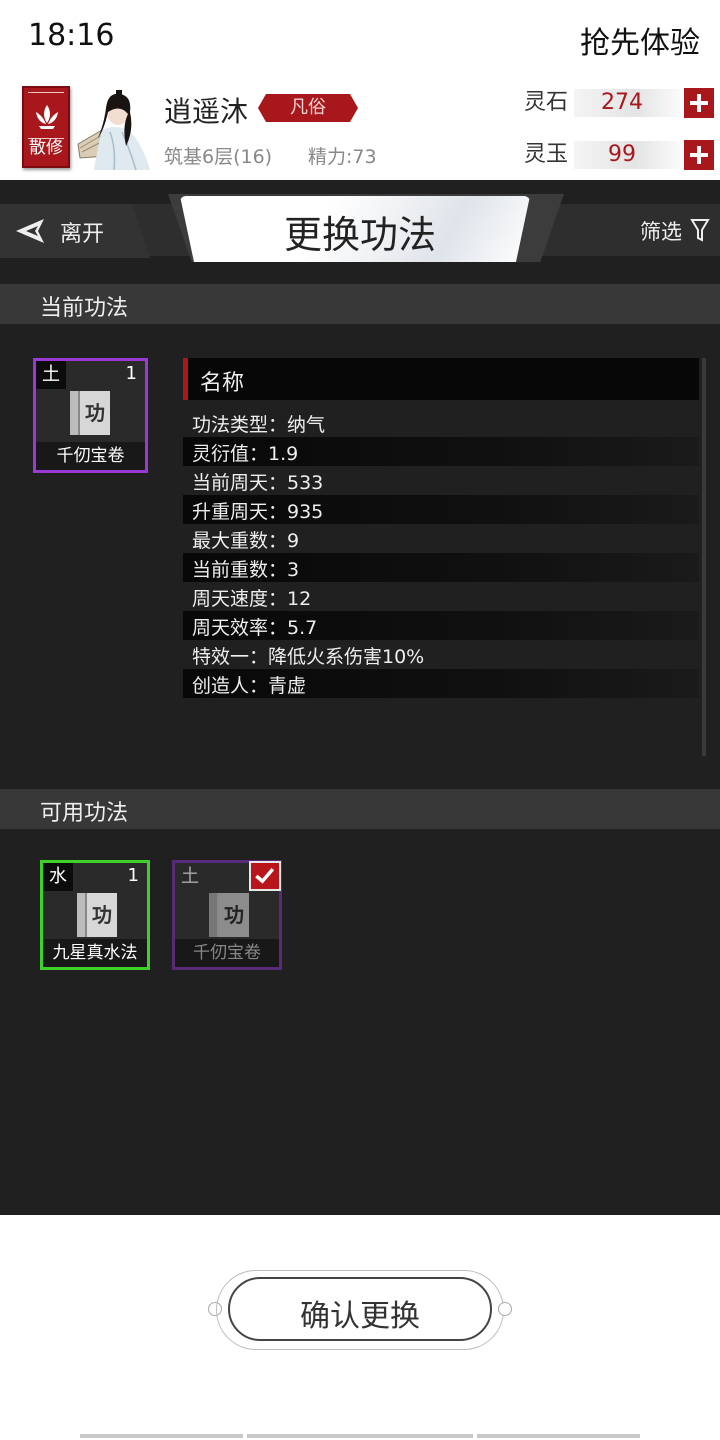 The width and height of the screenshot is (720, 1440). Describe the element at coordinates (505, 1309) in the screenshot. I see `ornament-dot` at that location.